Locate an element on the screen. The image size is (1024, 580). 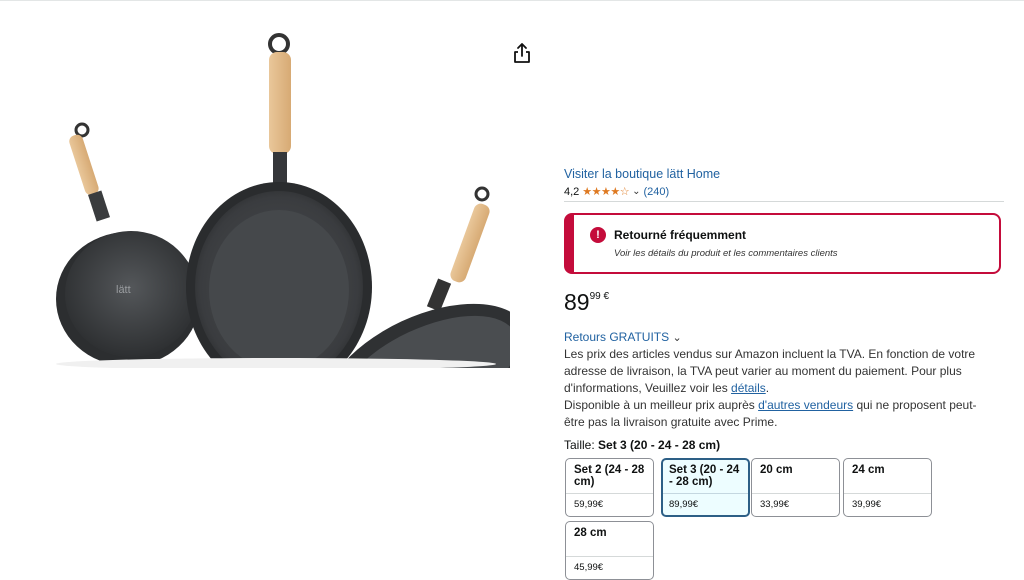
rating-value: 4,2 is located at coordinates (572, 191).